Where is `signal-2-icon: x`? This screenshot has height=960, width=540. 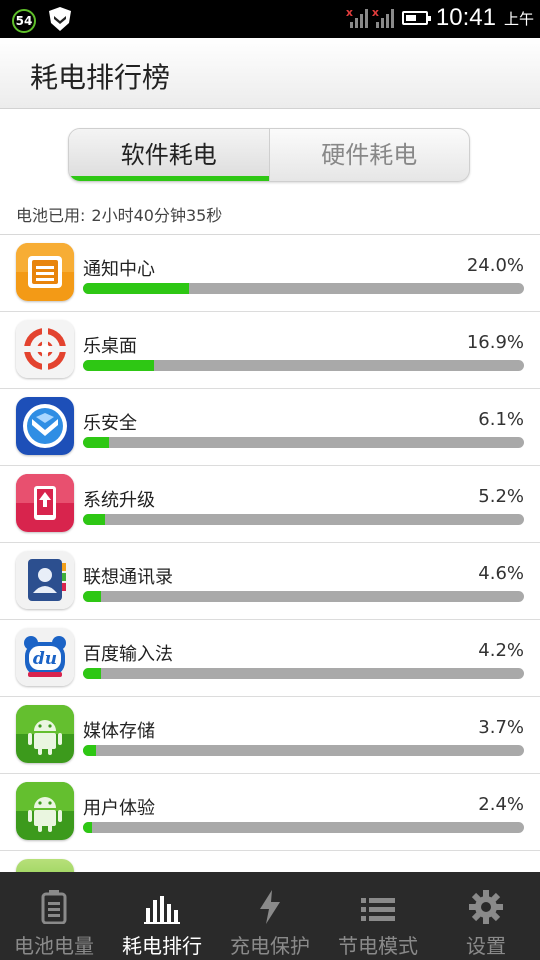
signal-2-icon: x is located at coordinates (383, 17).